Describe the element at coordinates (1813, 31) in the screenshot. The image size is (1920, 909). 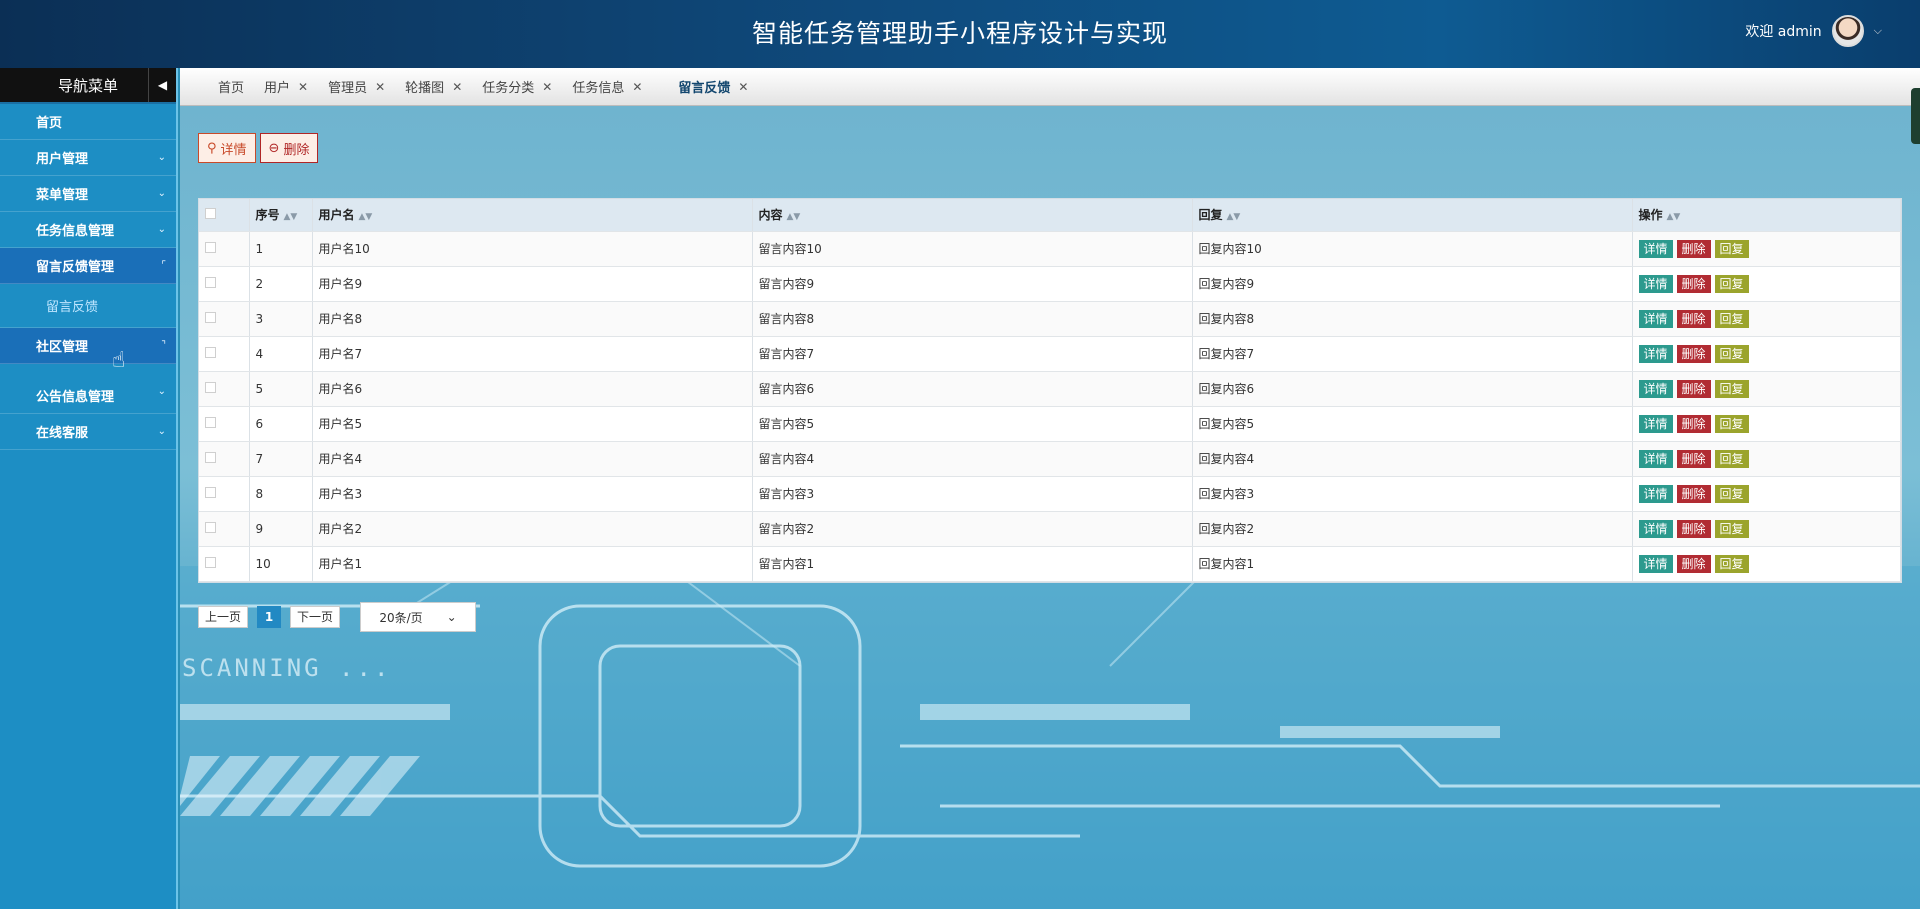
I see `user-menu: 欢迎 admin ⌵` at that location.